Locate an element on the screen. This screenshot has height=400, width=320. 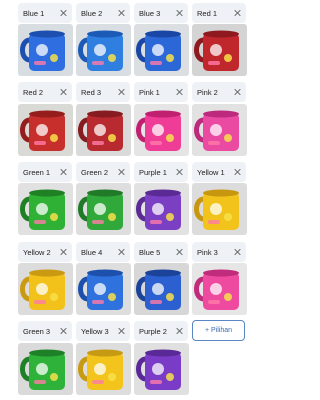
variant-chip: Purple 1 is located at coordinates (161, 172).